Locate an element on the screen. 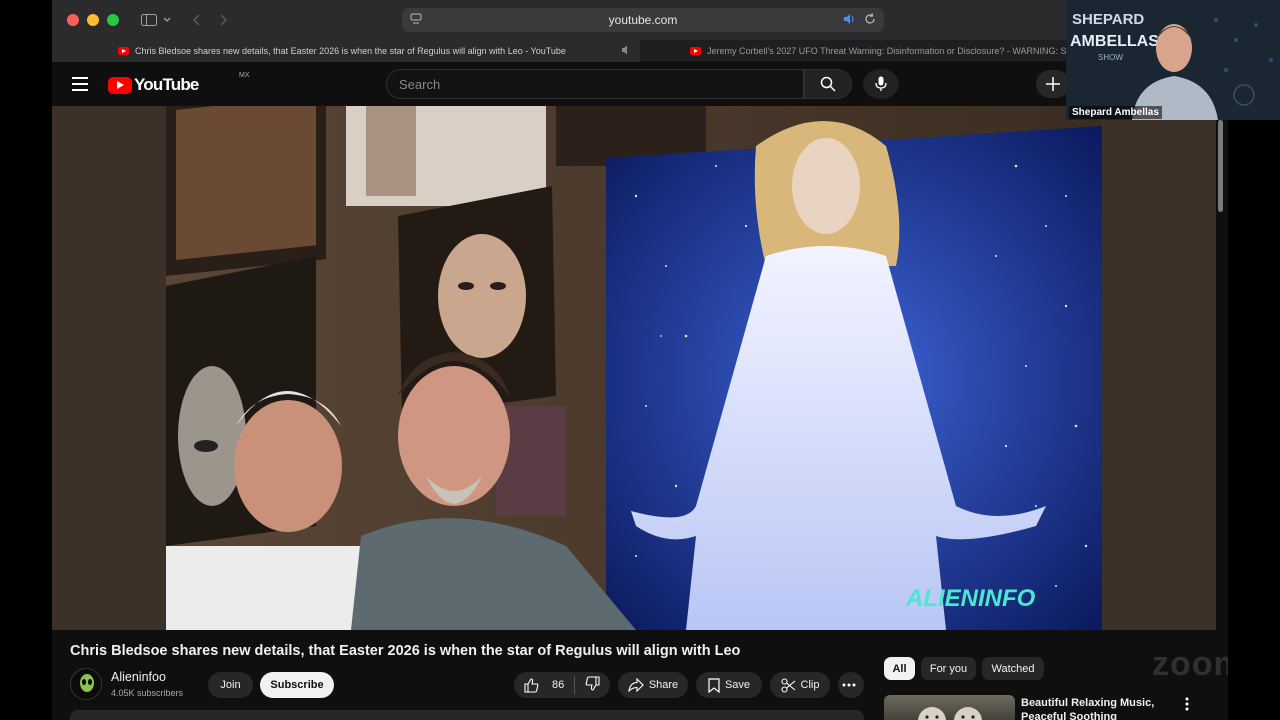 This screenshot has width=1280, height=720. logo-text: YouTube is located at coordinates (166, 84).